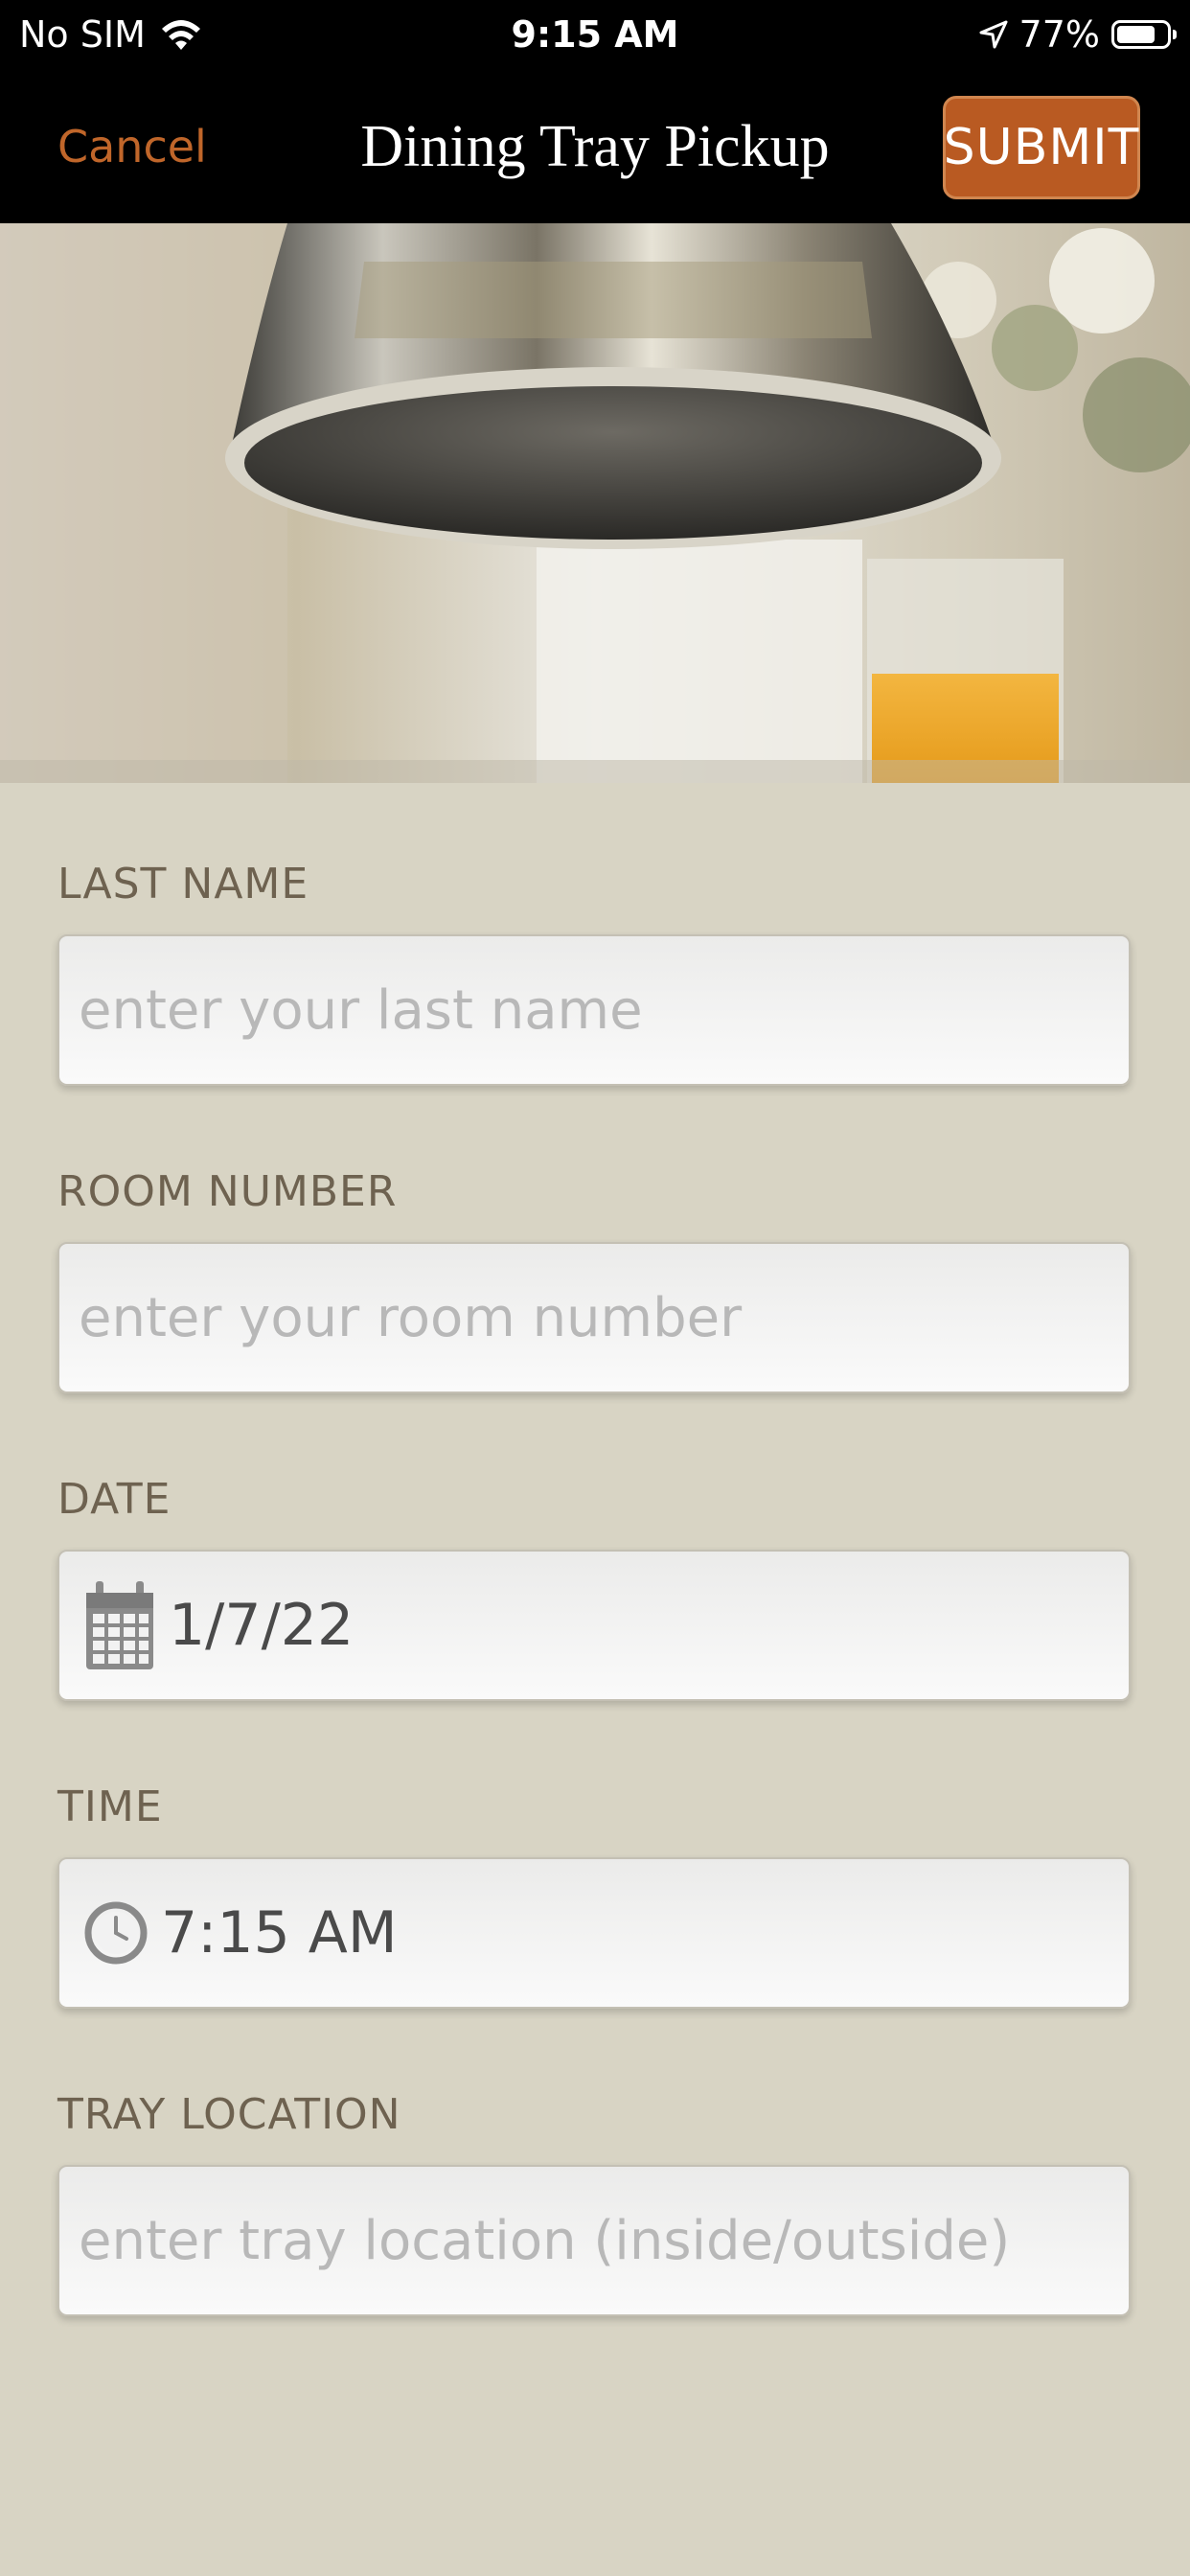 The height and width of the screenshot is (2576, 1190). Describe the element at coordinates (595, 149) in the screenshot. I see `nav-bar: Cancel Dining Tray Pickup SUBMIT` at that location.